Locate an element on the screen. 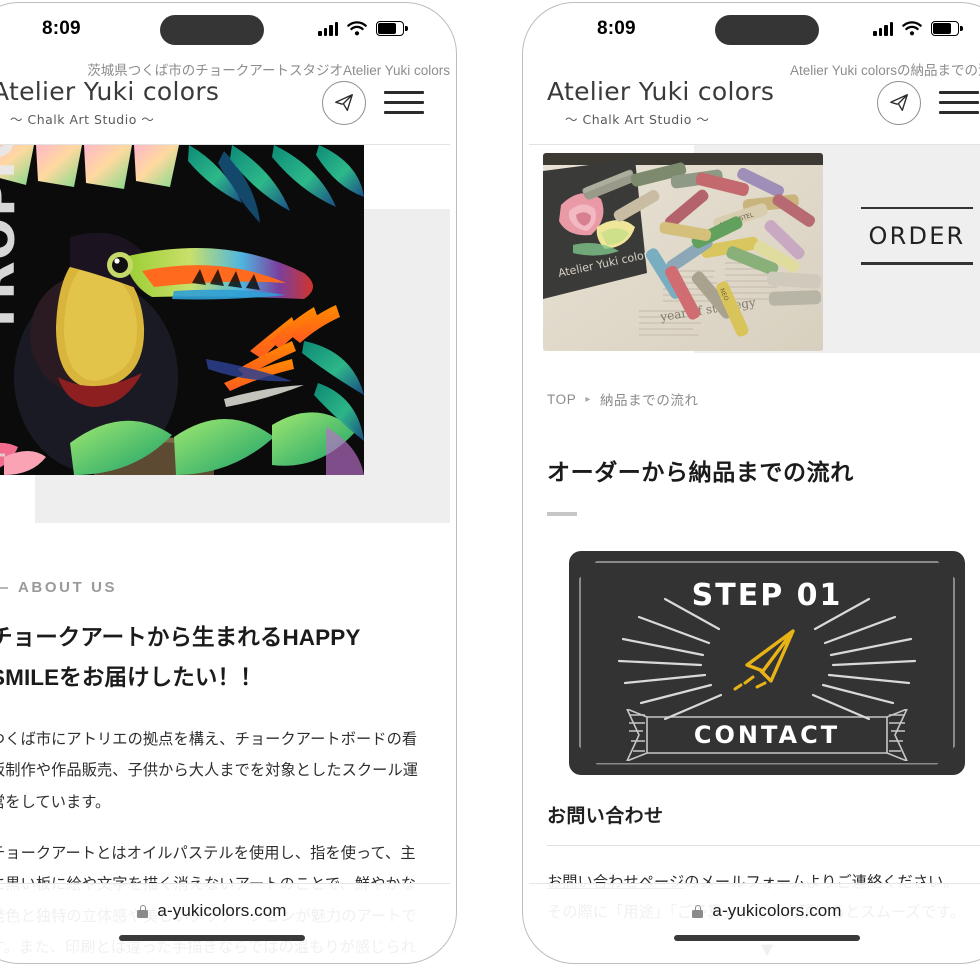 The width and height of the screenshot is (980, 968). status-bar-right: 8:09 is located at coordinates (754, 32).